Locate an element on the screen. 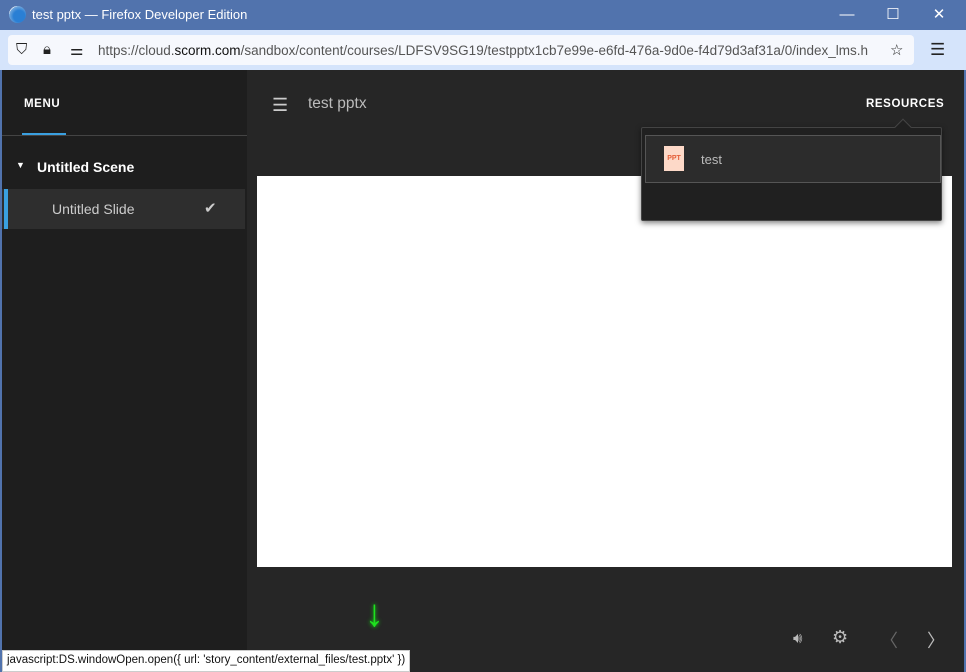 The image size is (966, 672). minimize-button: — is located at coordinates (847, 15).